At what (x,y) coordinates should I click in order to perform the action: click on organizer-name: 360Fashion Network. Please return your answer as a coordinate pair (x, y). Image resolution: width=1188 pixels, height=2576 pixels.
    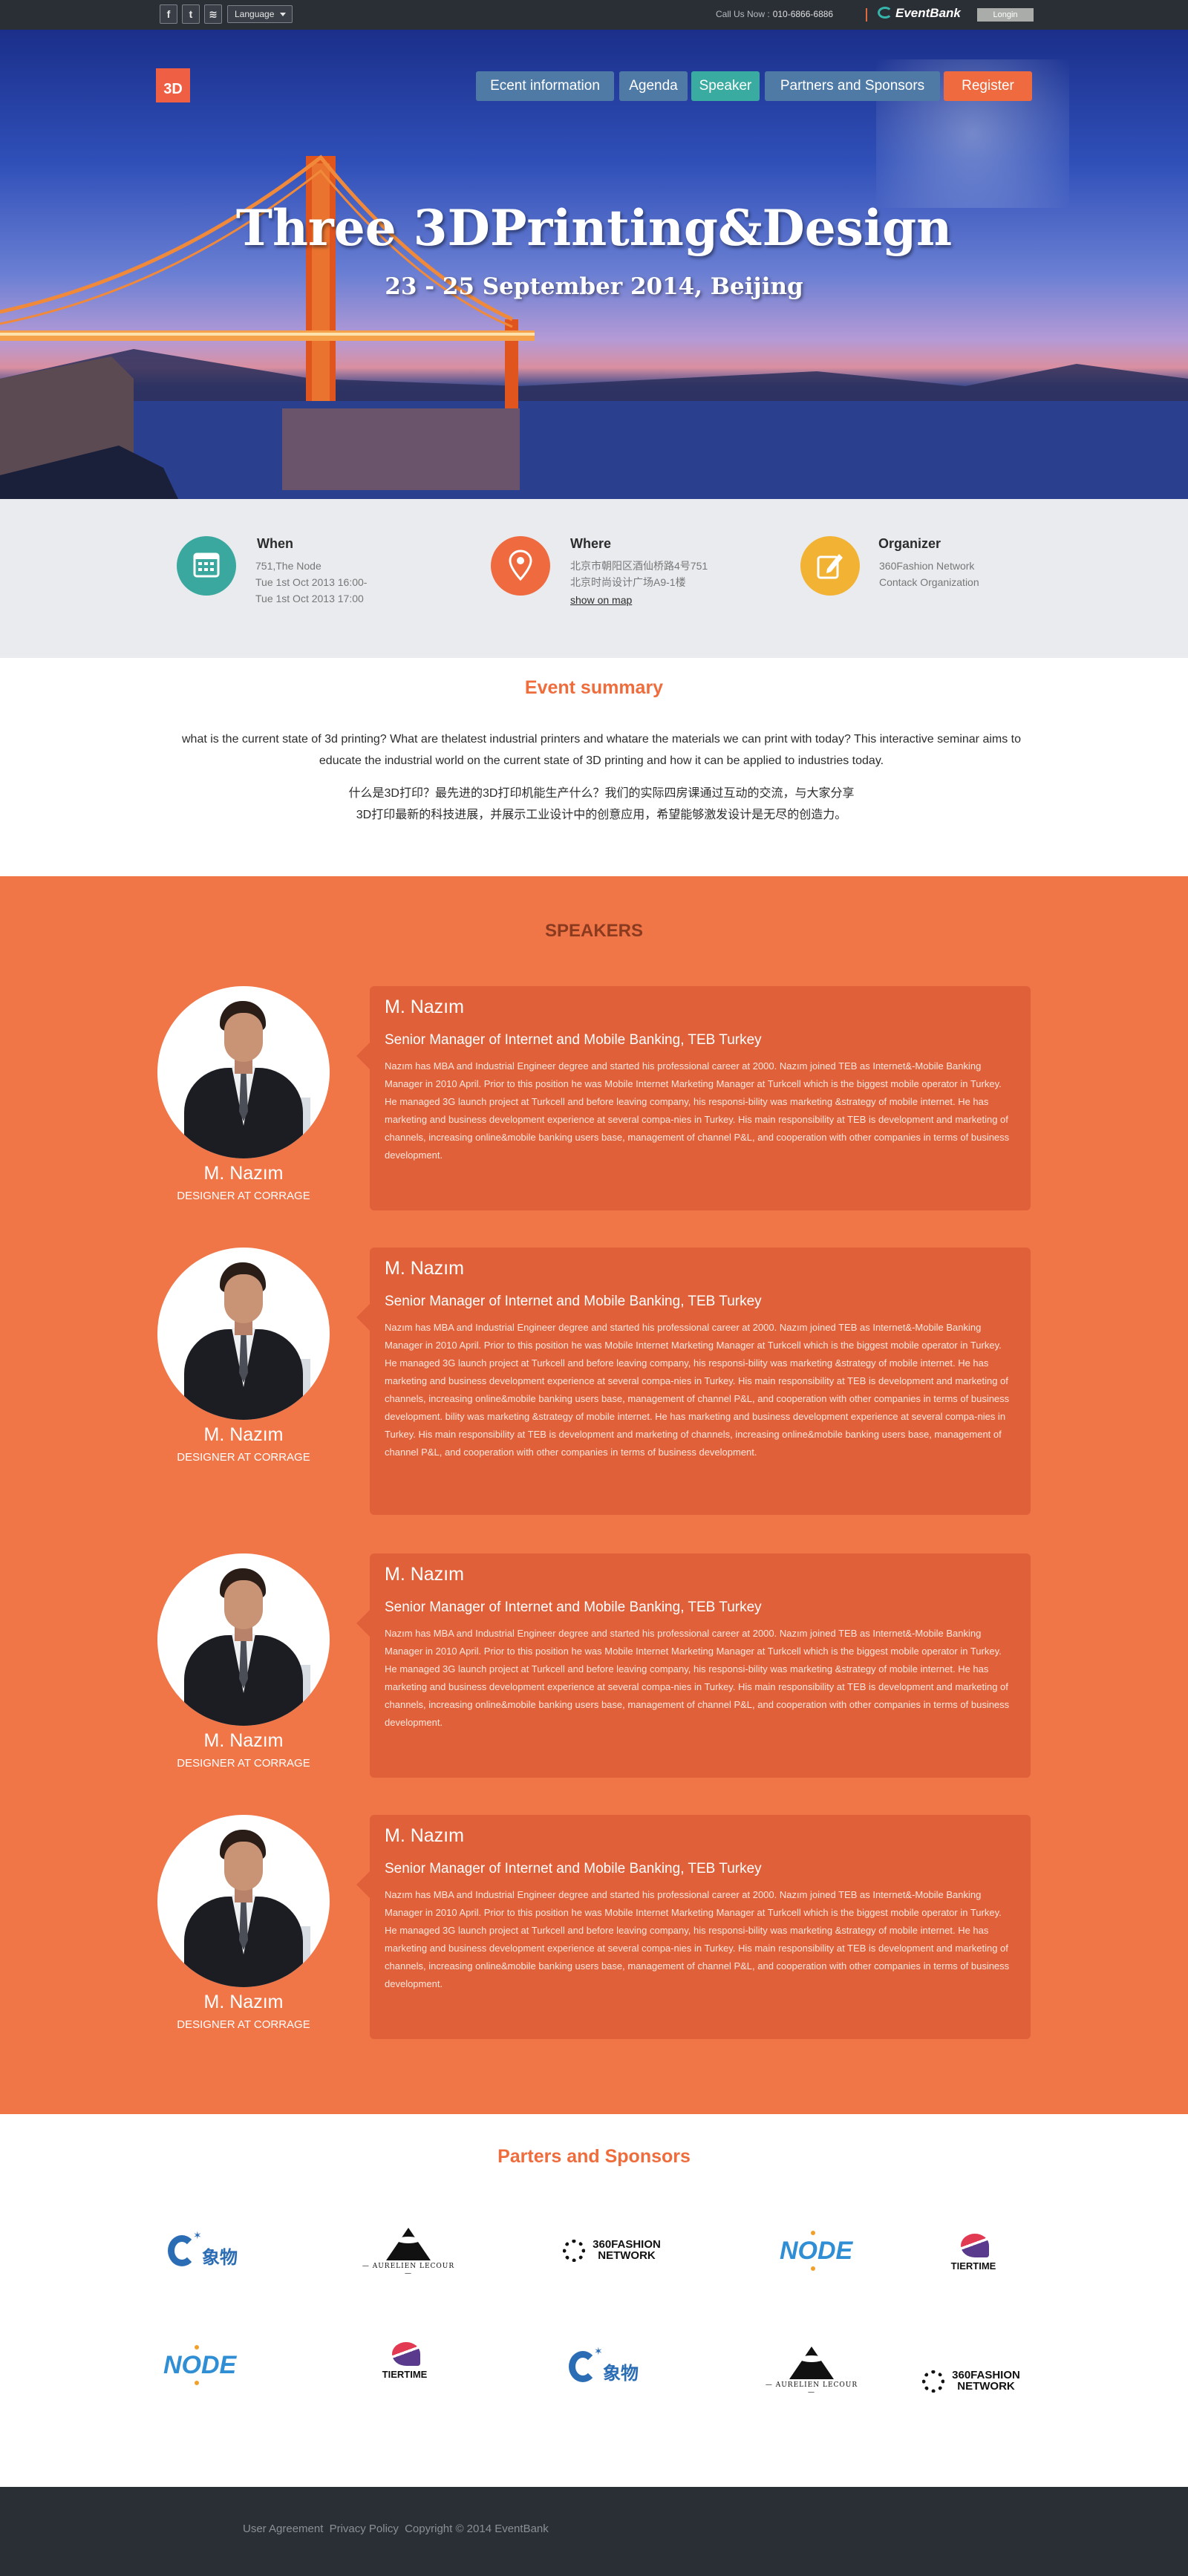
    Looking at the image, I should click on (927, 566).